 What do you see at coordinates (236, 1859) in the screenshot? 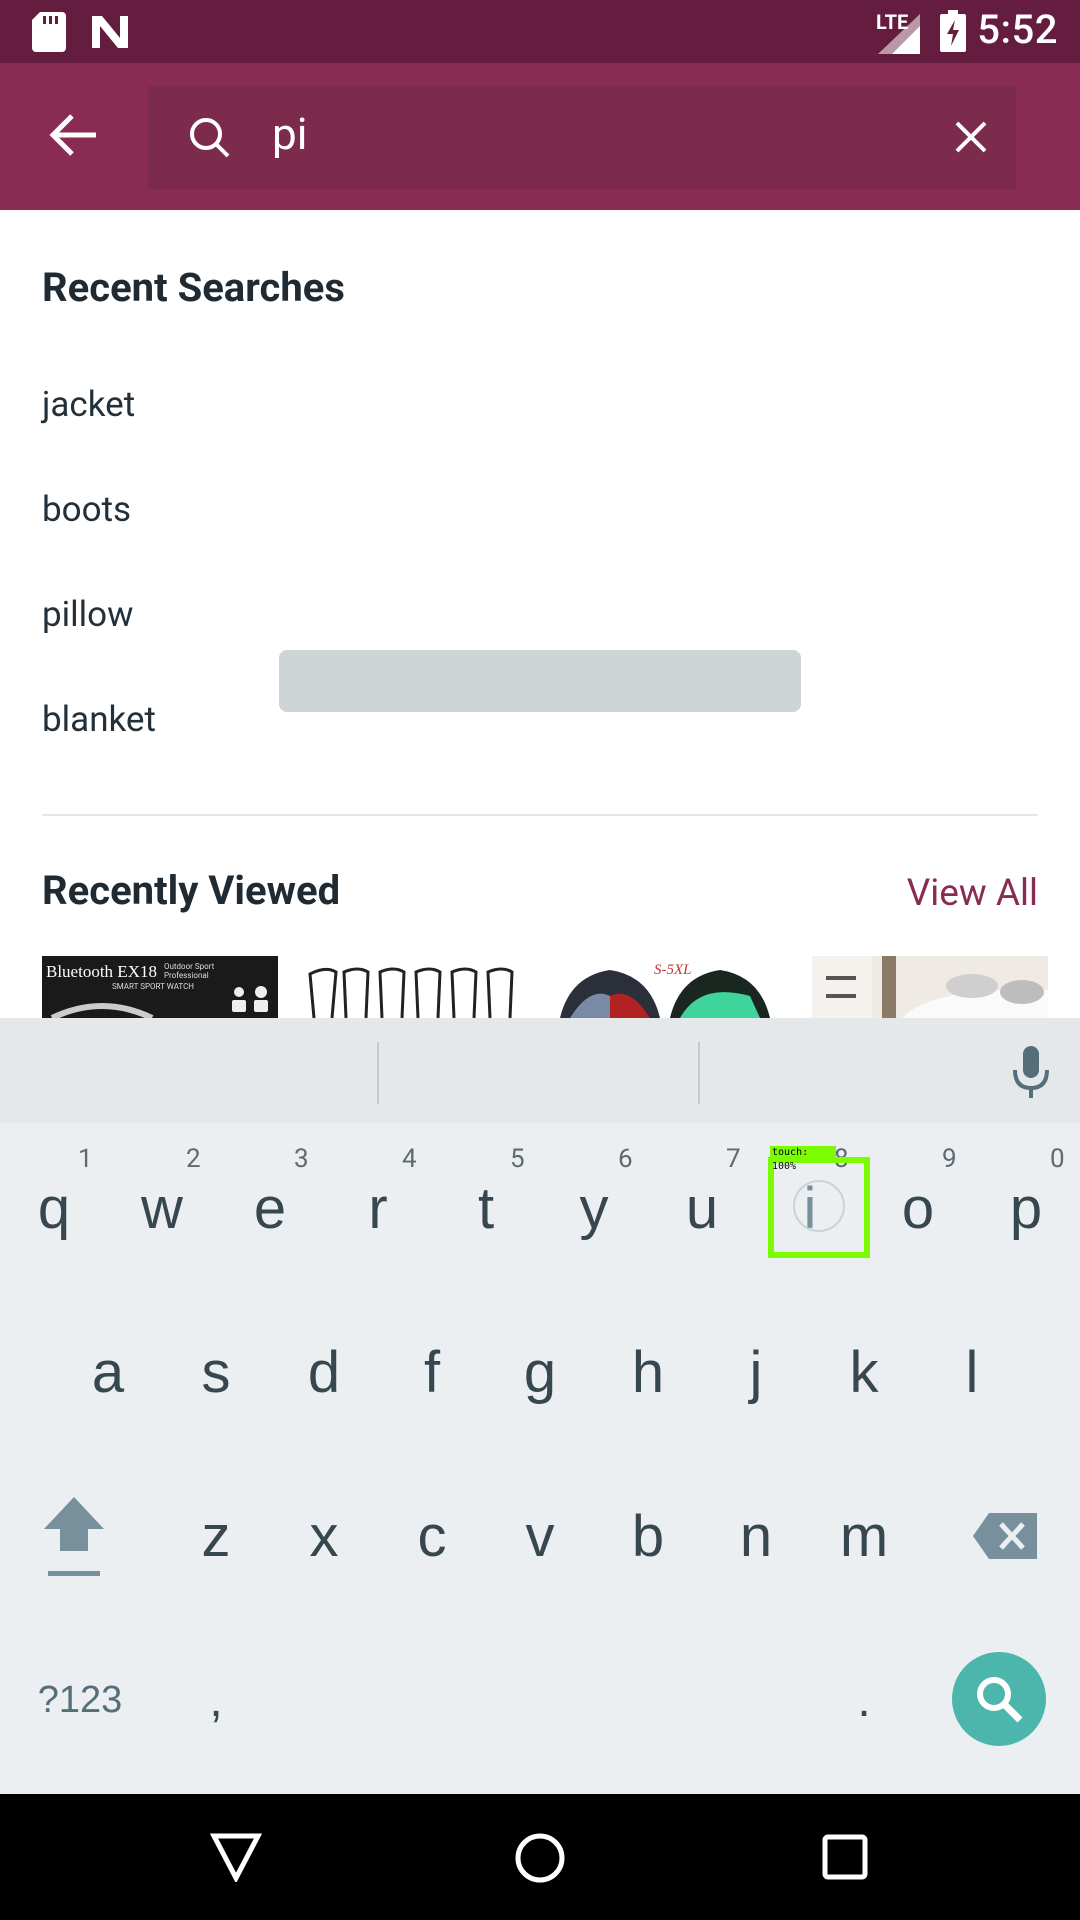
I see `back-triangle-icon` at bounding box center [236, 1859].